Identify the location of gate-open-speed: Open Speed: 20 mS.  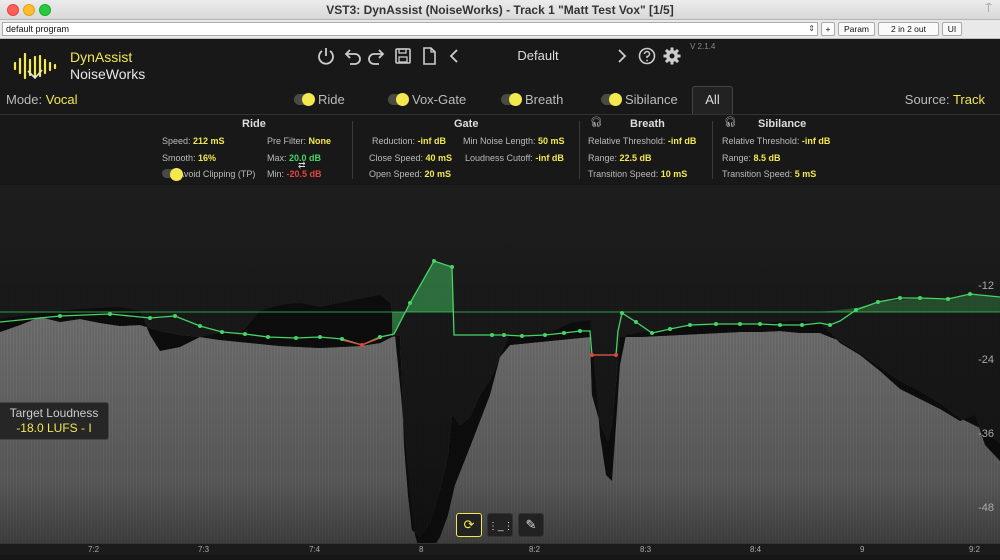
(410, 174).